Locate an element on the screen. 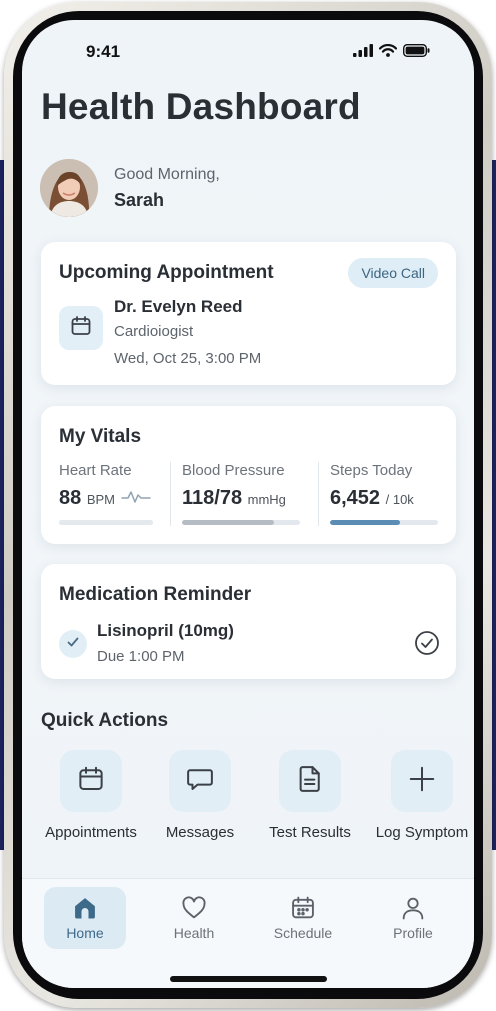  tab-health: Health is located at coordinates (194, 918).